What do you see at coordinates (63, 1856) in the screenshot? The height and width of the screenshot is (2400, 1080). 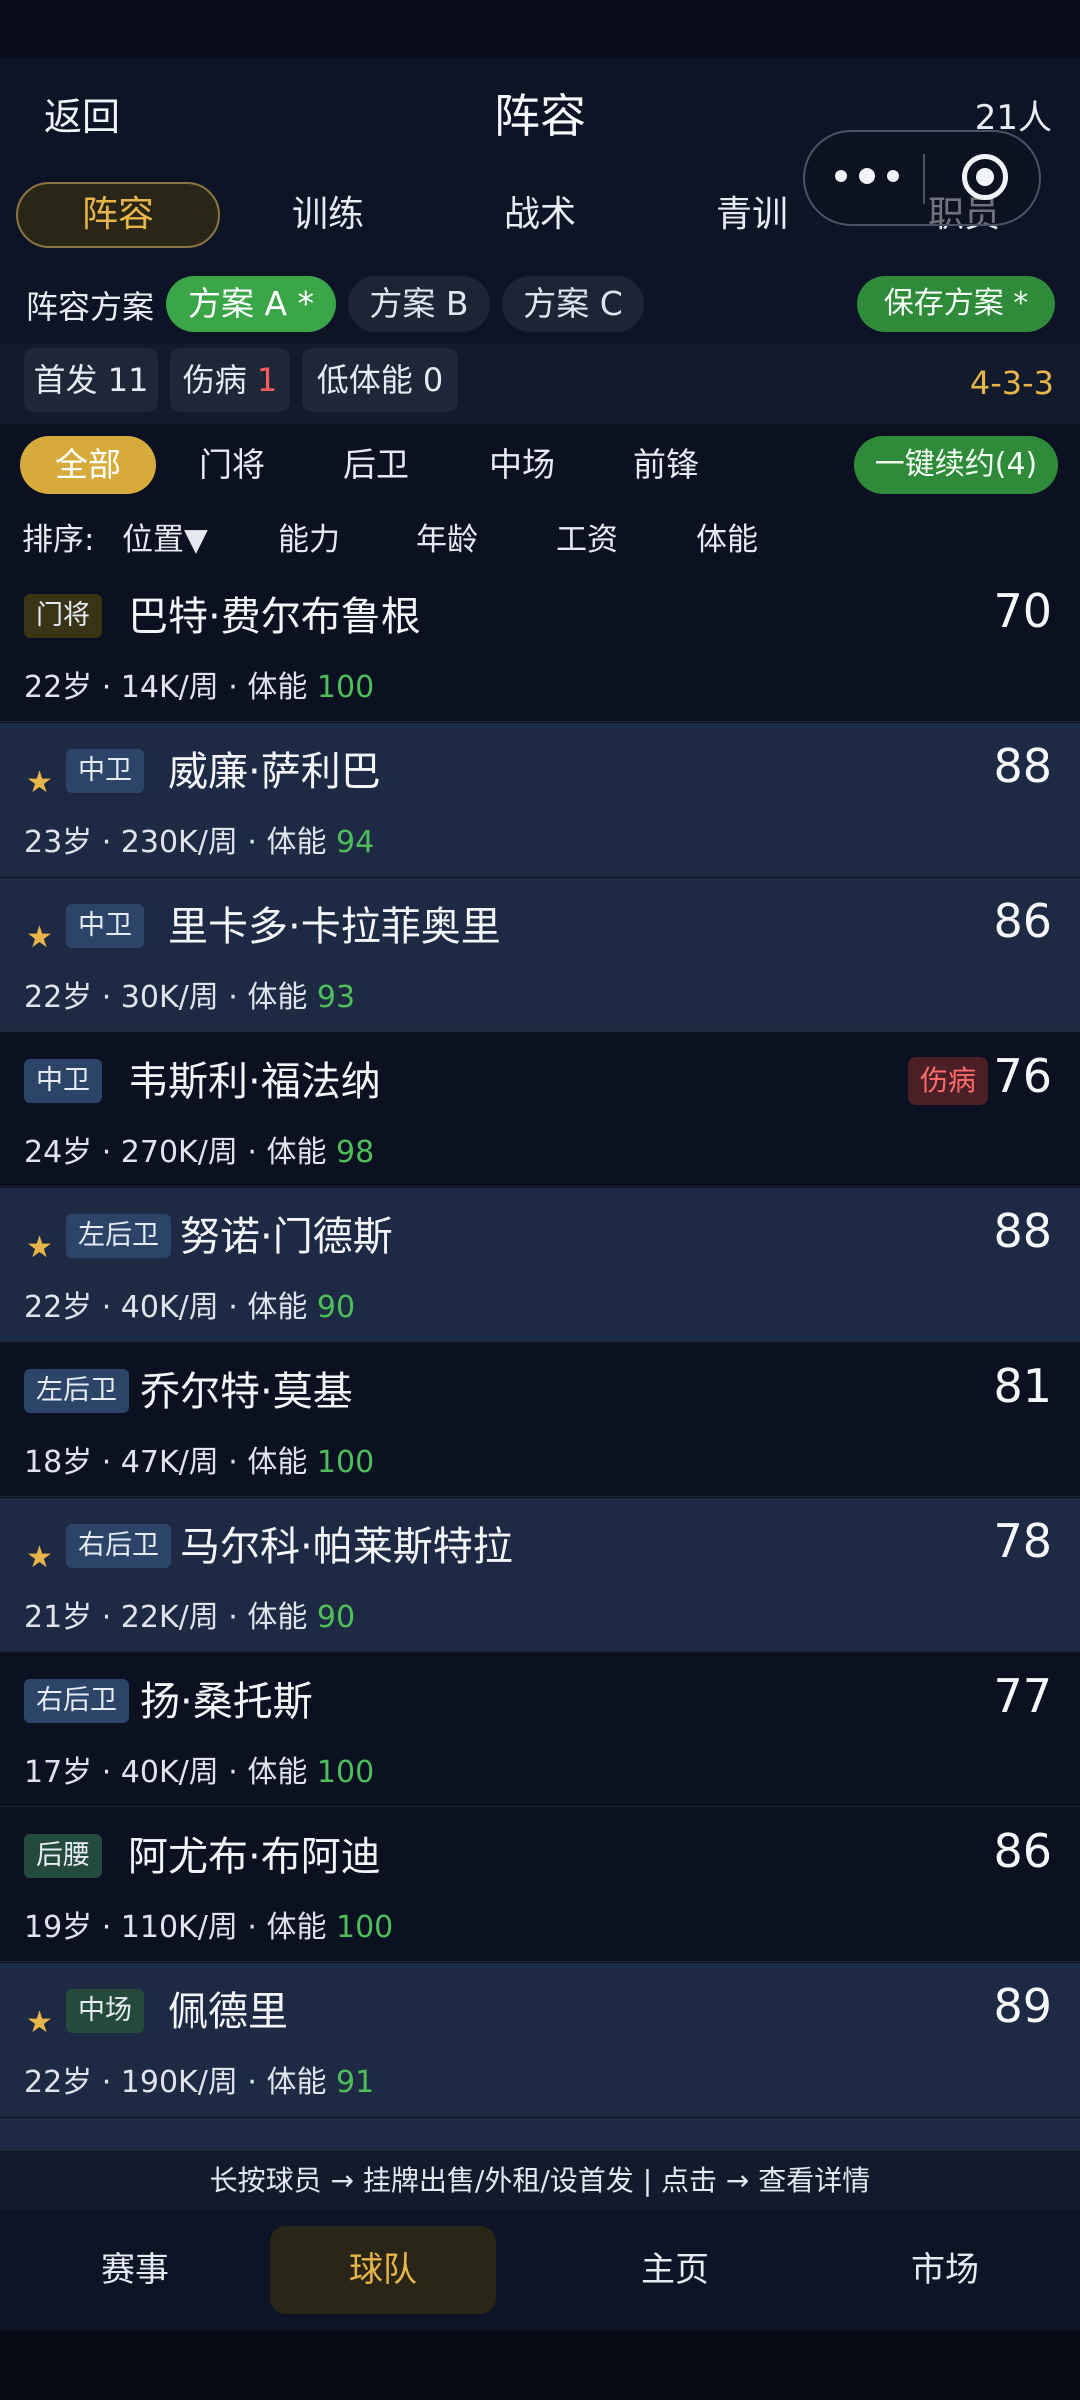 I see `position-badge: 后腰` at bounding box center [63, 1856].